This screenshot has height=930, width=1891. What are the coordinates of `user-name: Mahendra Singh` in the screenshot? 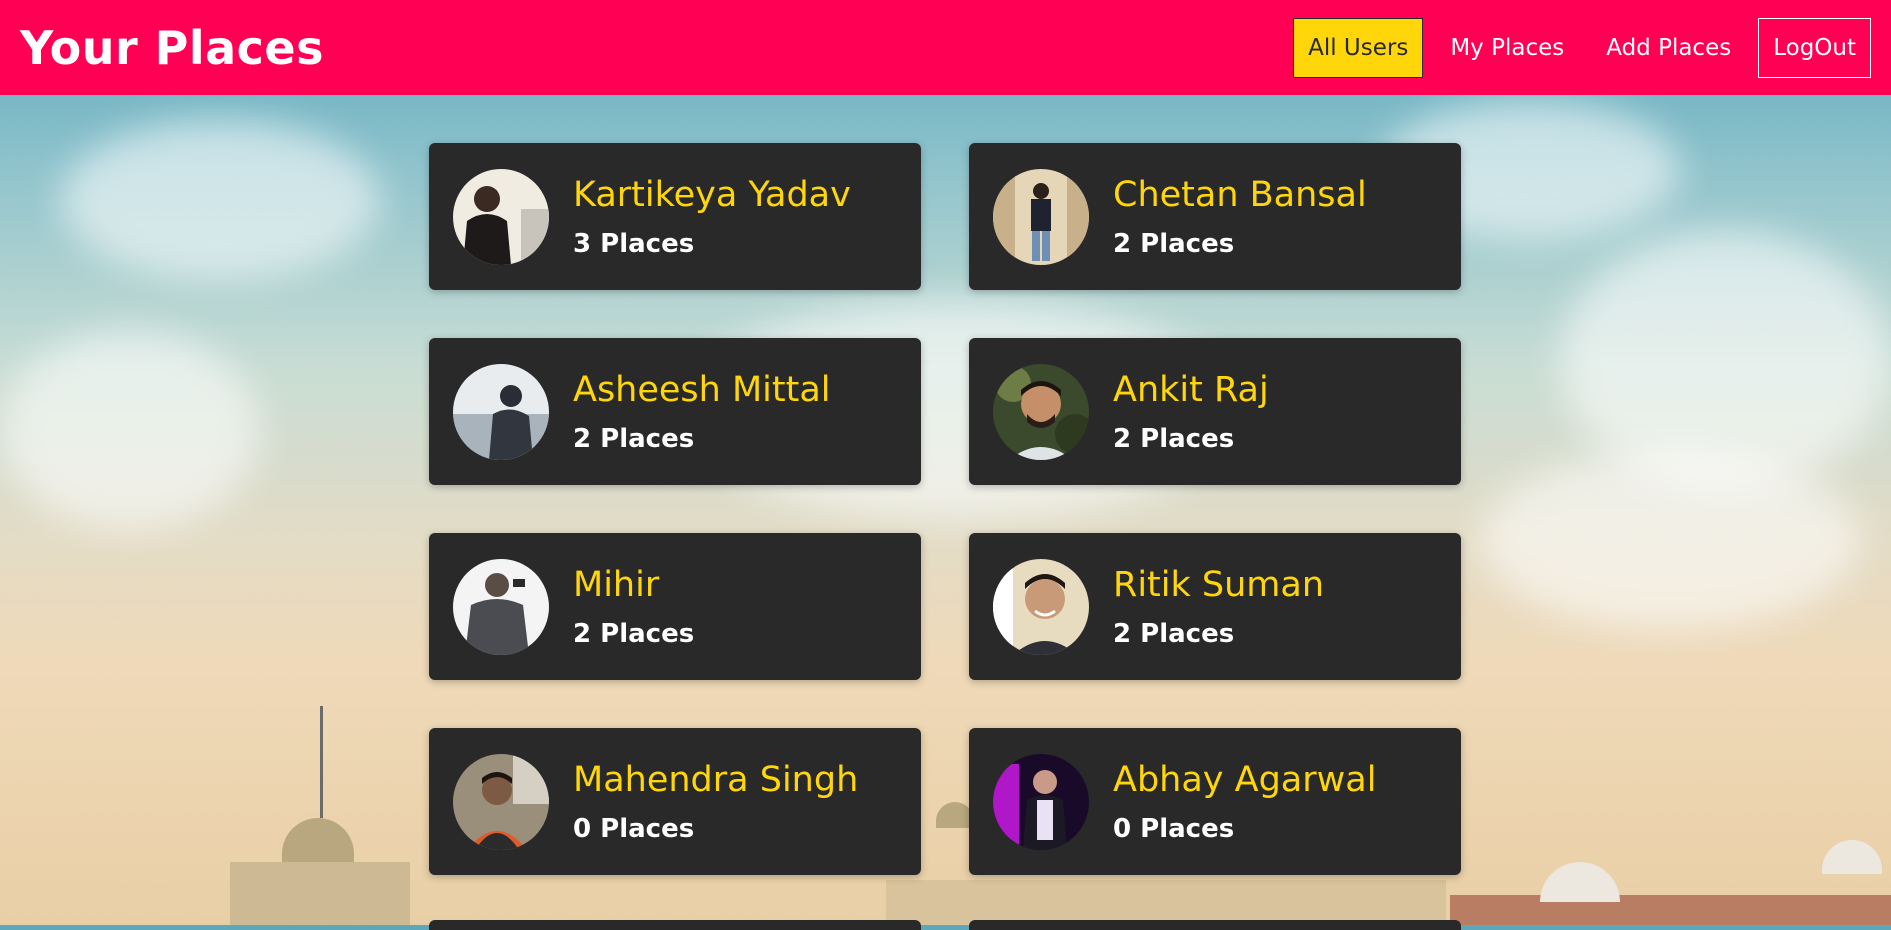 It's located at (716, 779).